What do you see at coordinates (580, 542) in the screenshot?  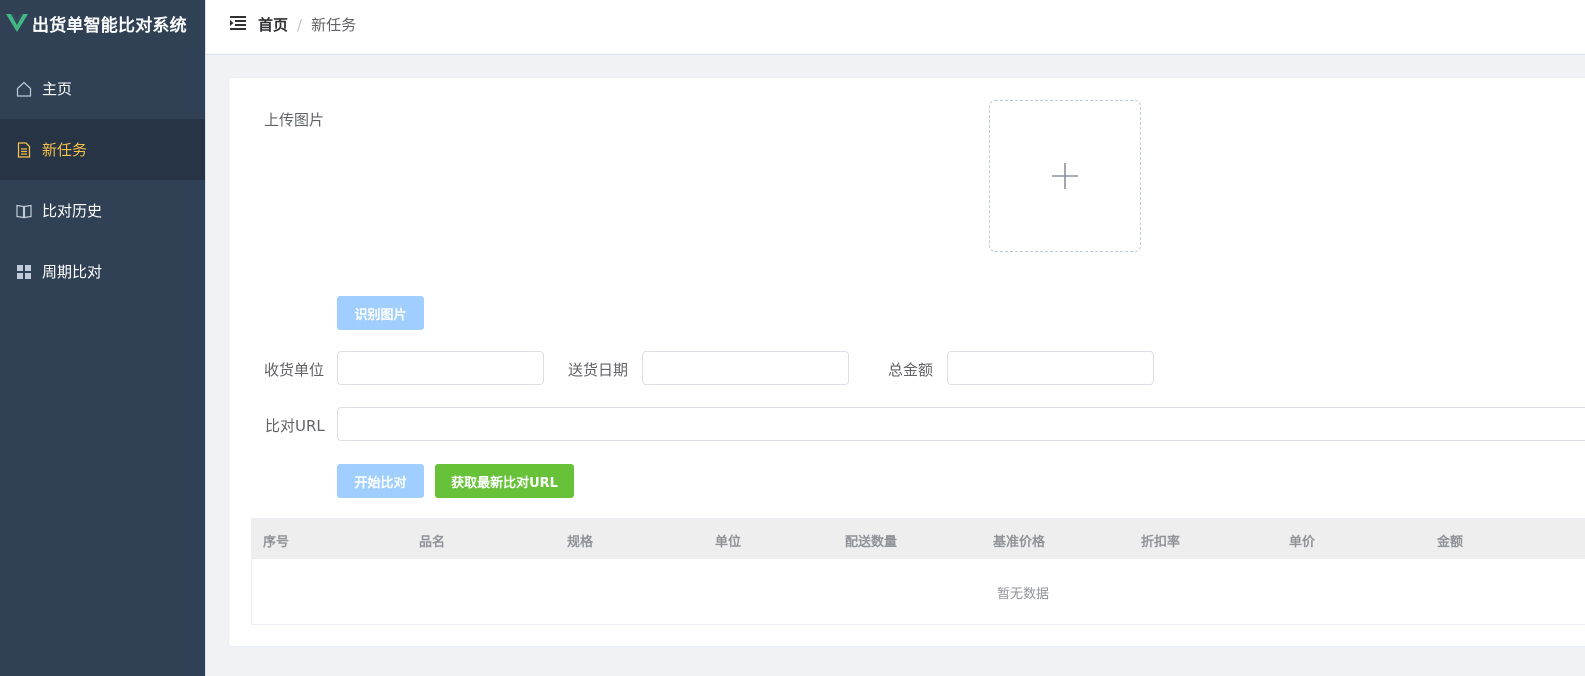 I see `column-header-spec: 规格` at bounding box center [580, 542].